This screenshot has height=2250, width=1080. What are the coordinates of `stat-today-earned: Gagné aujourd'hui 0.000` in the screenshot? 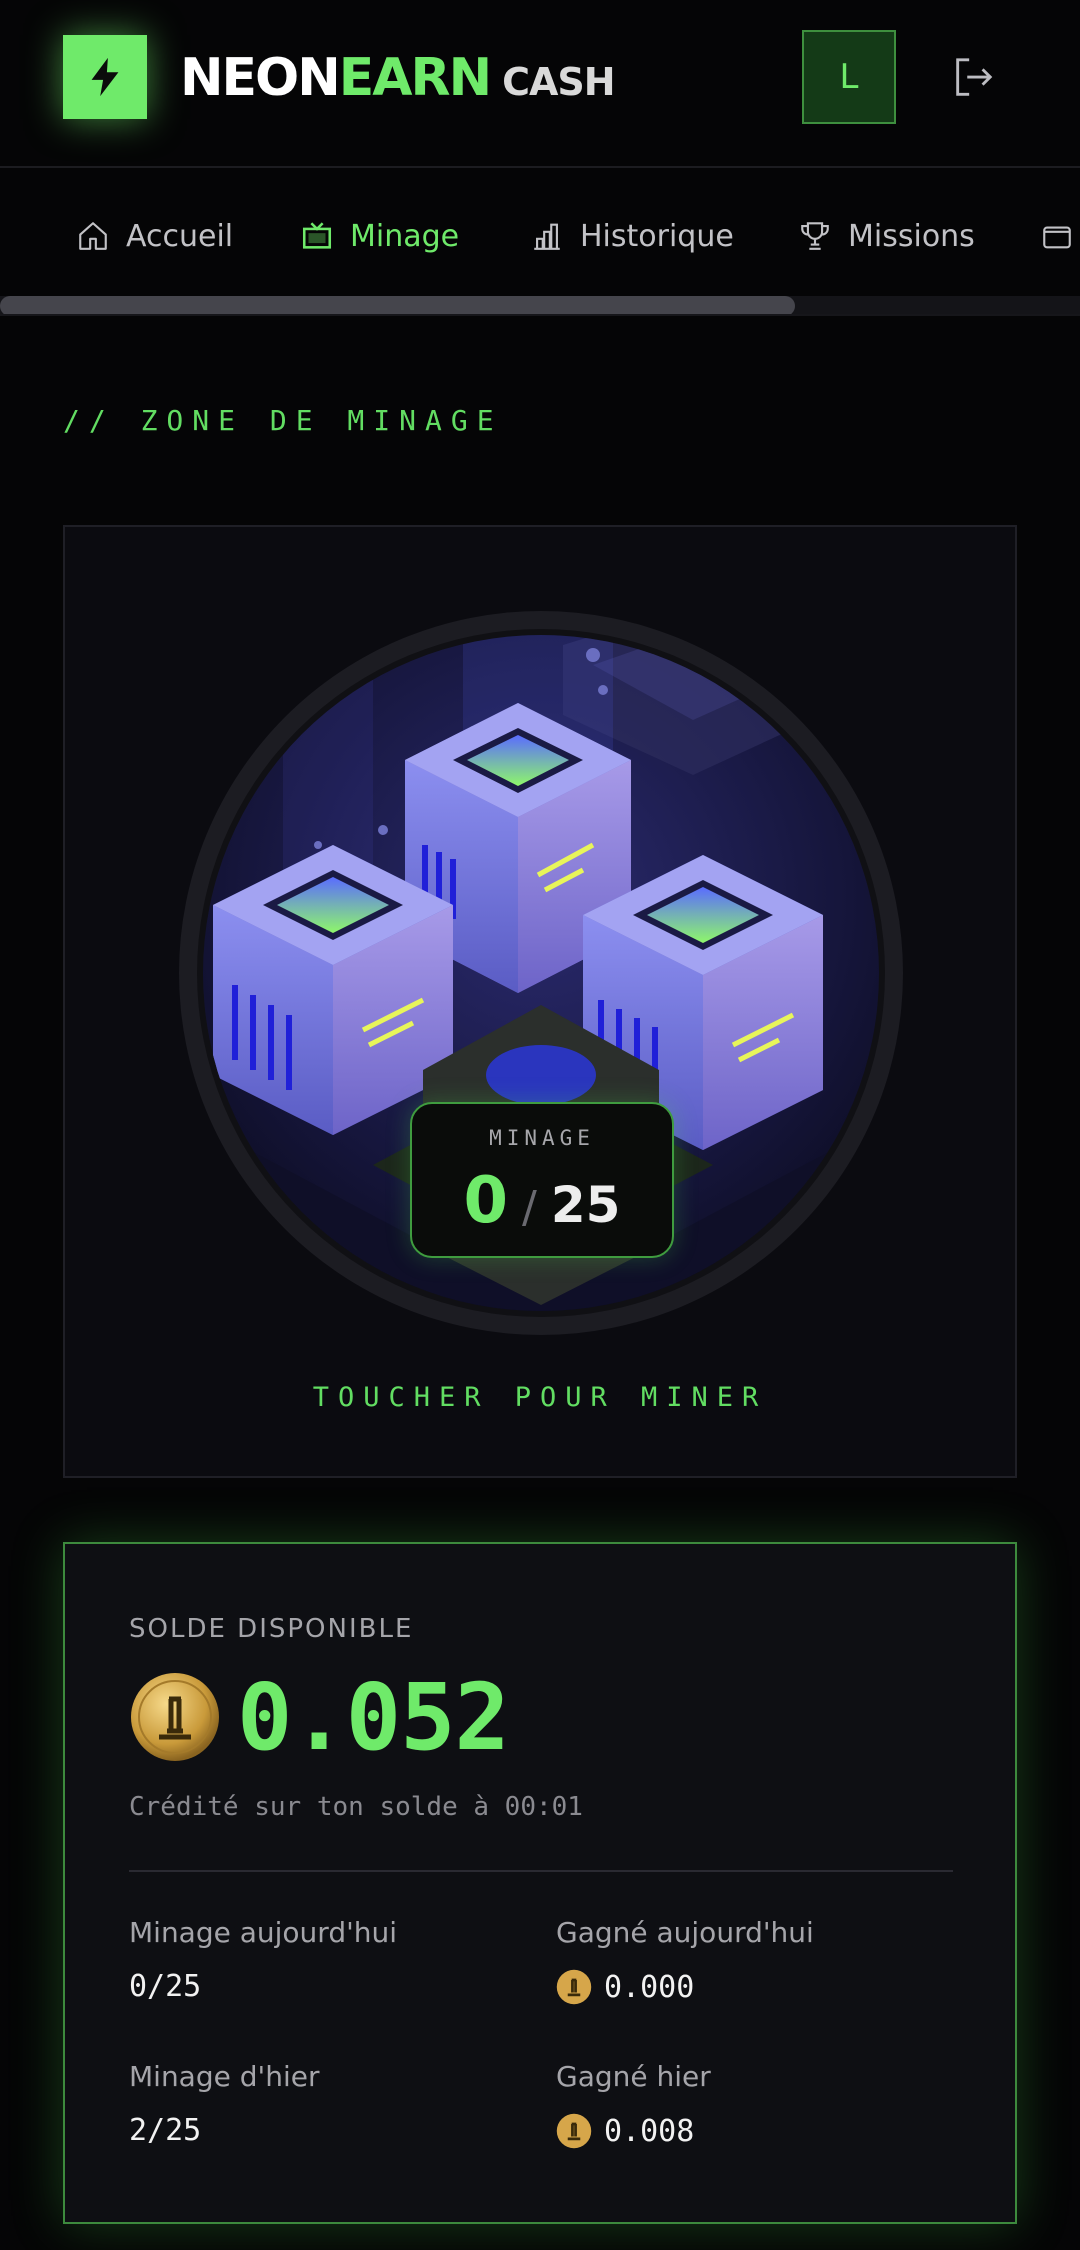 It's located at (685, 1960).